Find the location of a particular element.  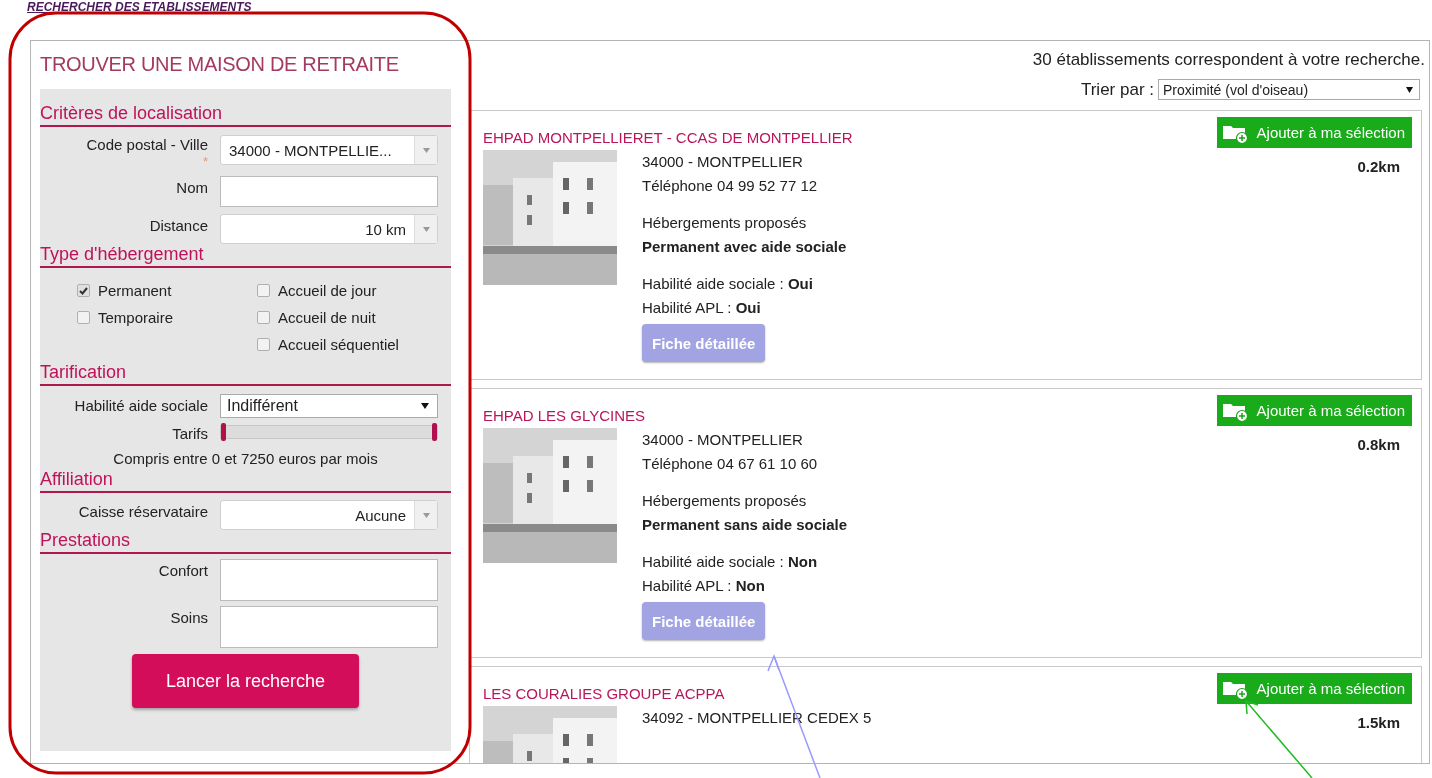

field-label: Nom is located at coordinates (192, 188).